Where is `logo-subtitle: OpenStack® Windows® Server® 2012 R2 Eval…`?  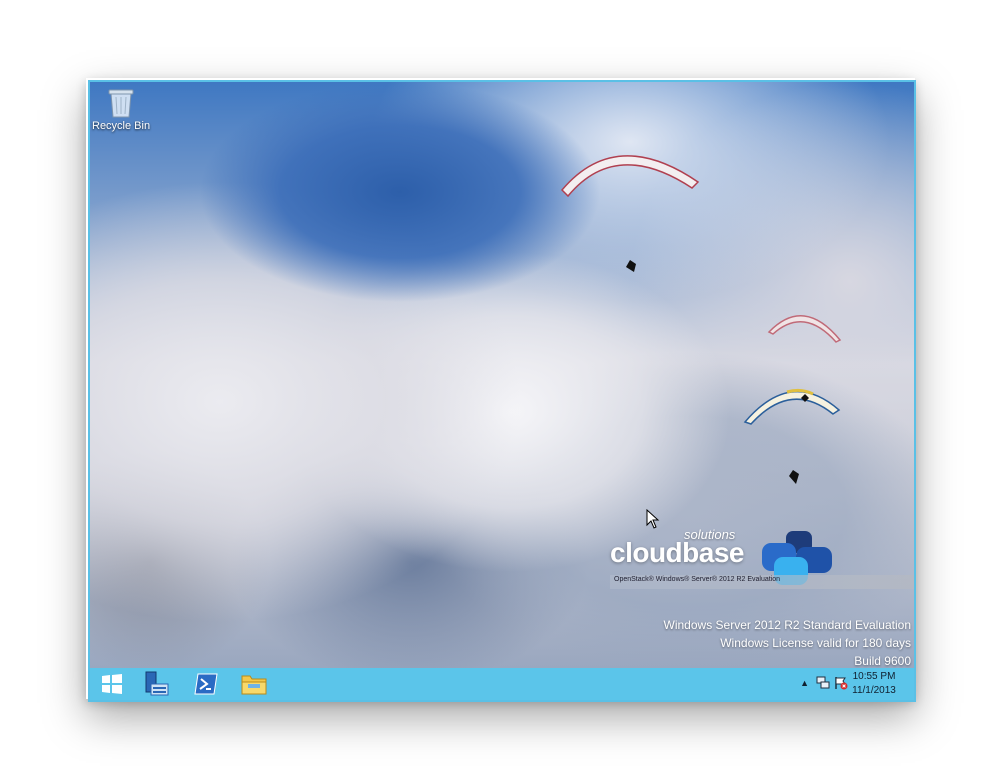 logo-subtitle: OpenStack® Windows® Server® 2012 R2 Eval… is located at coordinates (697, 579).